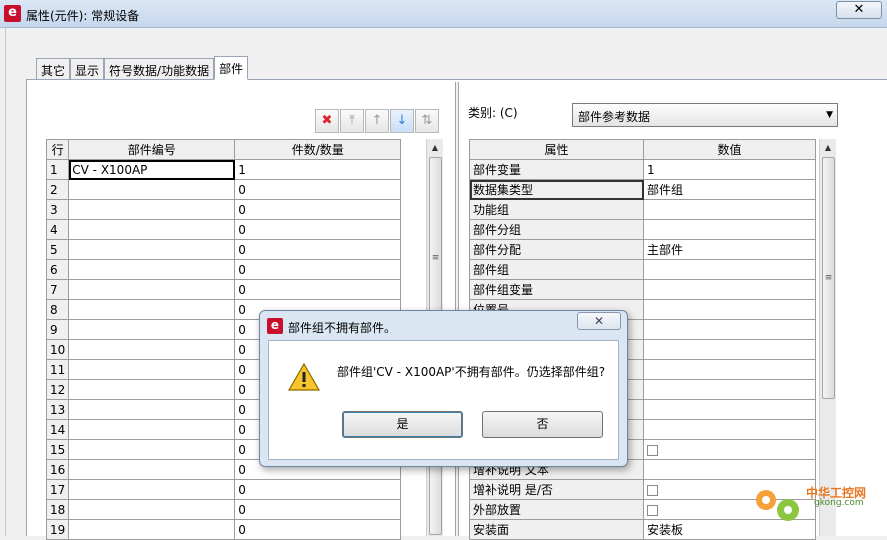  I want to click on category-select: 部件参考数据 ▼, so click(705, 115).